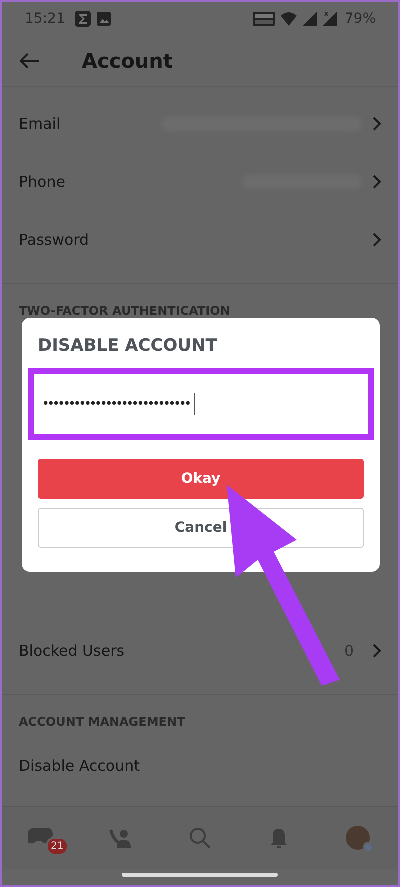 This screenshot has width=400, height=887. Describe the element at coordinates (200, 182) in the screenshot. I see `settings-row: Phone` at that location.